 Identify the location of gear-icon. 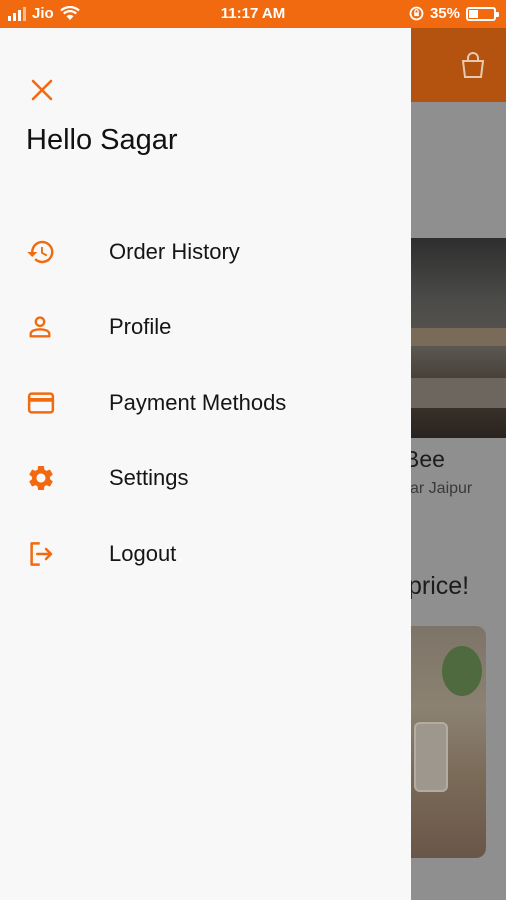
(51, 478).